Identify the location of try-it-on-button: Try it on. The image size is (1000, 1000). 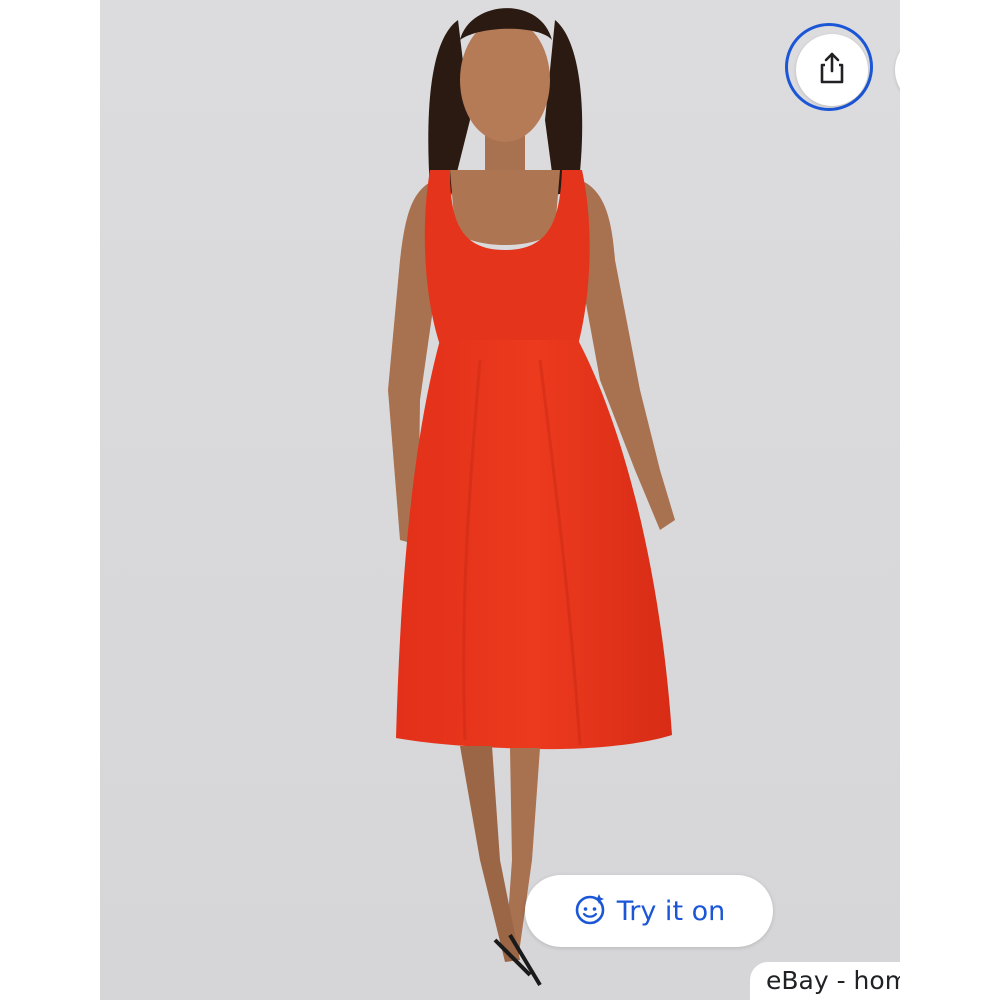
(649, 911).